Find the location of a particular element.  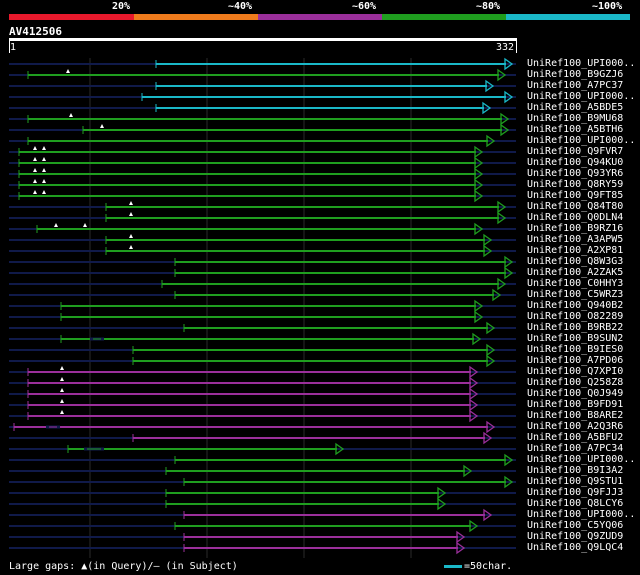

hit-label: UniRef100_B8ARE2 is located at coordinates (575, 415).